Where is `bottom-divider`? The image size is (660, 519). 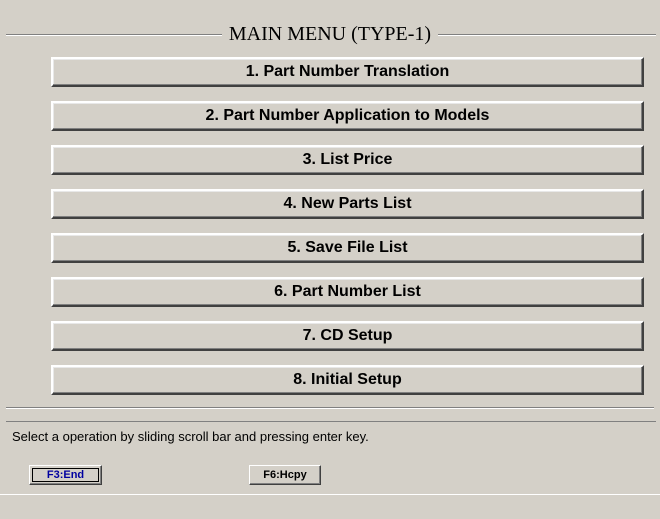
bottom-divider is located at coordinates (330, 494).